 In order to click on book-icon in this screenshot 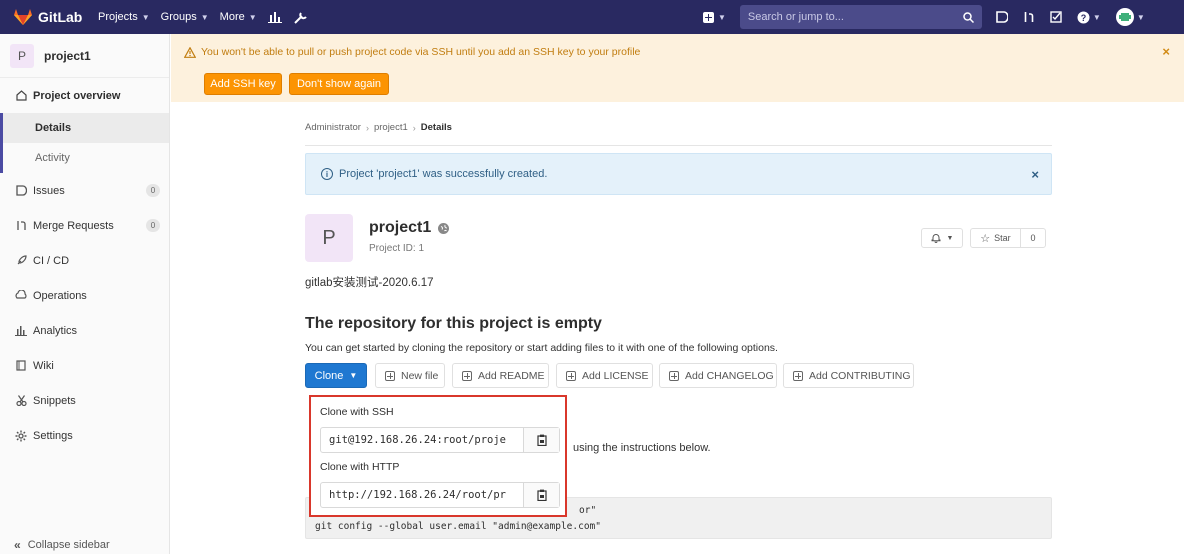, I will do `click(21, 365)`.